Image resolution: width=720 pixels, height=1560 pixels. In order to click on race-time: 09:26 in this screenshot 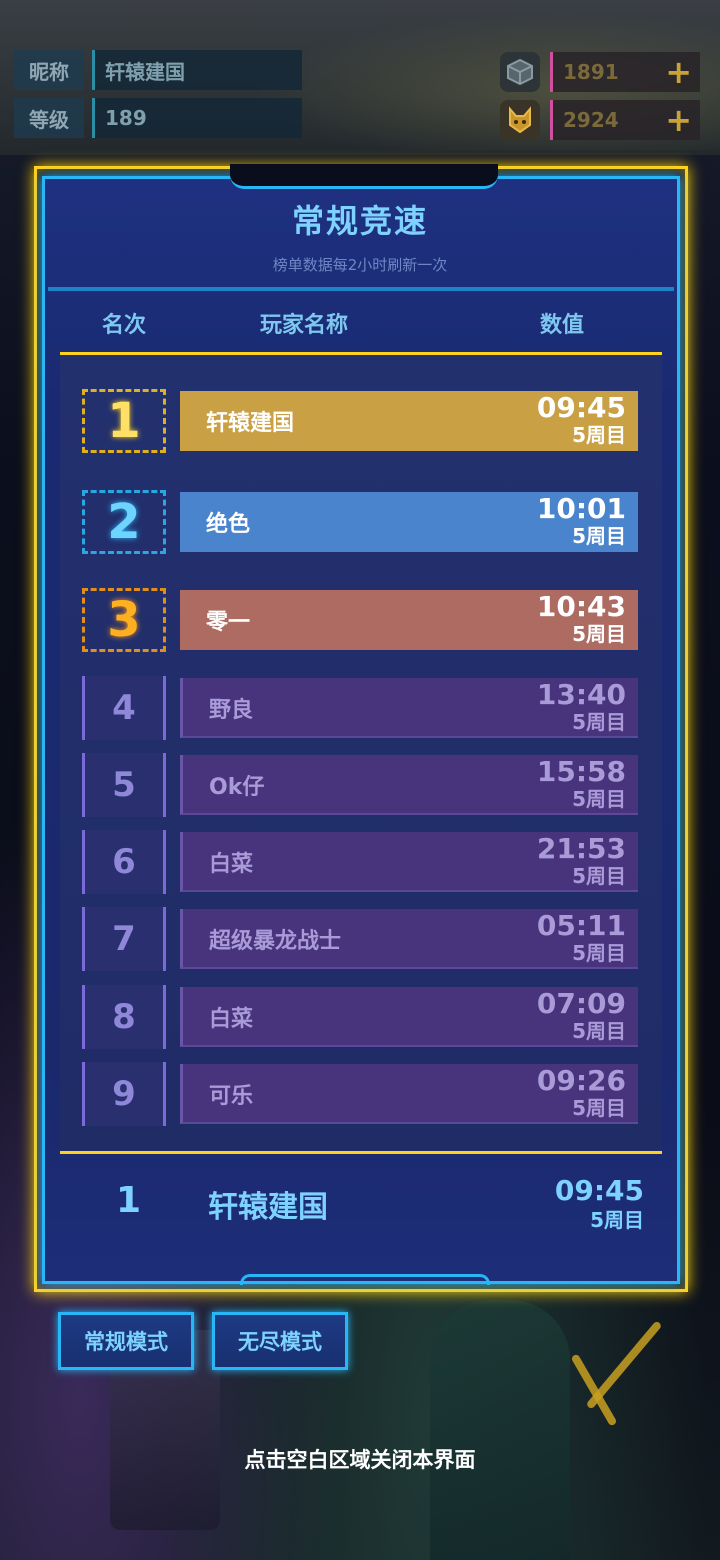, I will do `click(581, 1080)`.